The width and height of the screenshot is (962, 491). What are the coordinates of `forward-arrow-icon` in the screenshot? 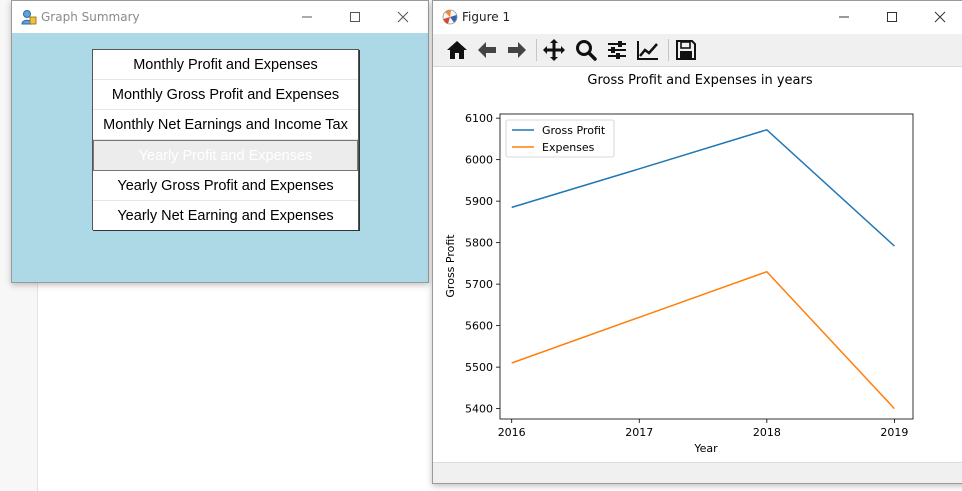 It's located at (517, 50).